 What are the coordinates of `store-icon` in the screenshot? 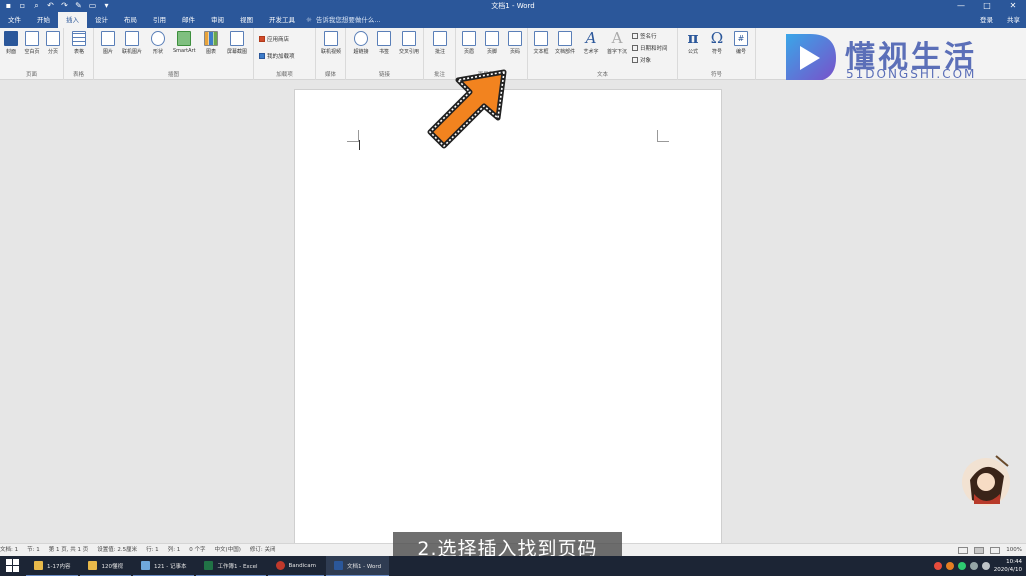 It's located at (262, 39).